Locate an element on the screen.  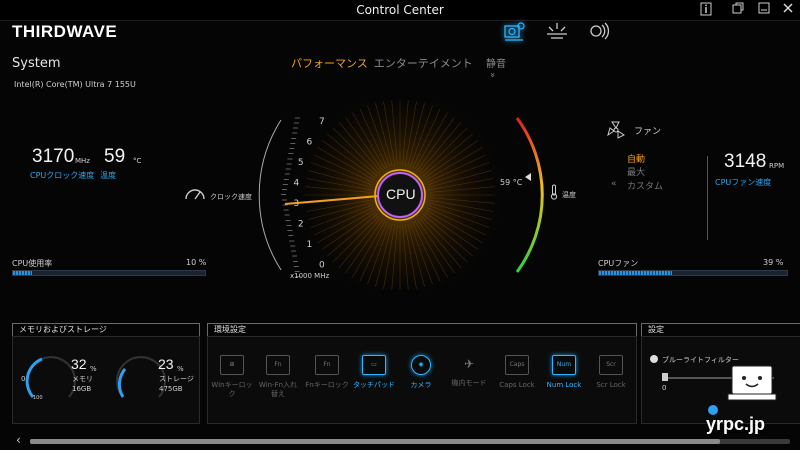
fn-key-icon: Fn is located at coordinates (327, 365).